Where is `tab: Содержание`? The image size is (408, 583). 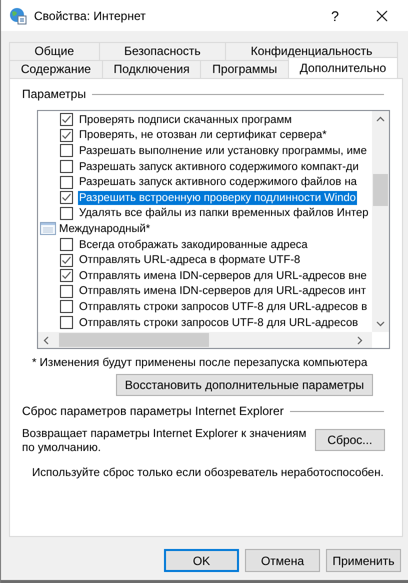
tab: Содержание is located at coordinates (56, 69).